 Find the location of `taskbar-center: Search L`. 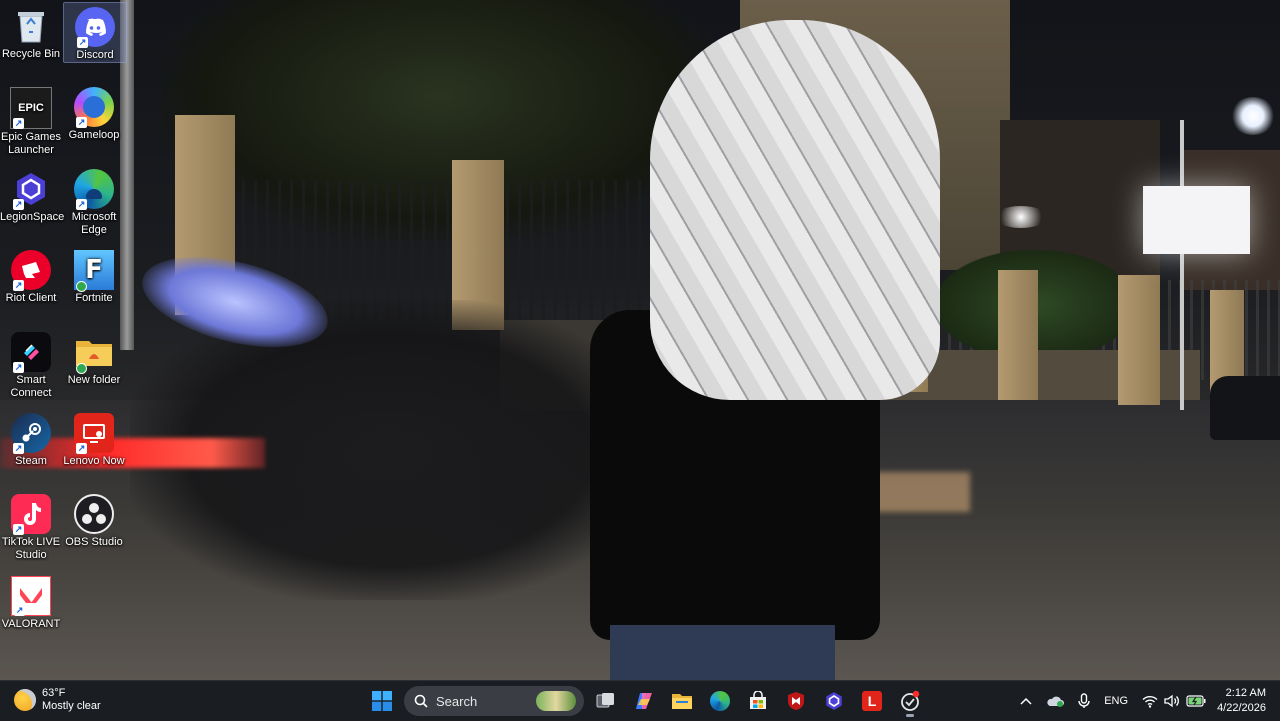

taskbar-center: Search L is located at coordinates (646, 701).